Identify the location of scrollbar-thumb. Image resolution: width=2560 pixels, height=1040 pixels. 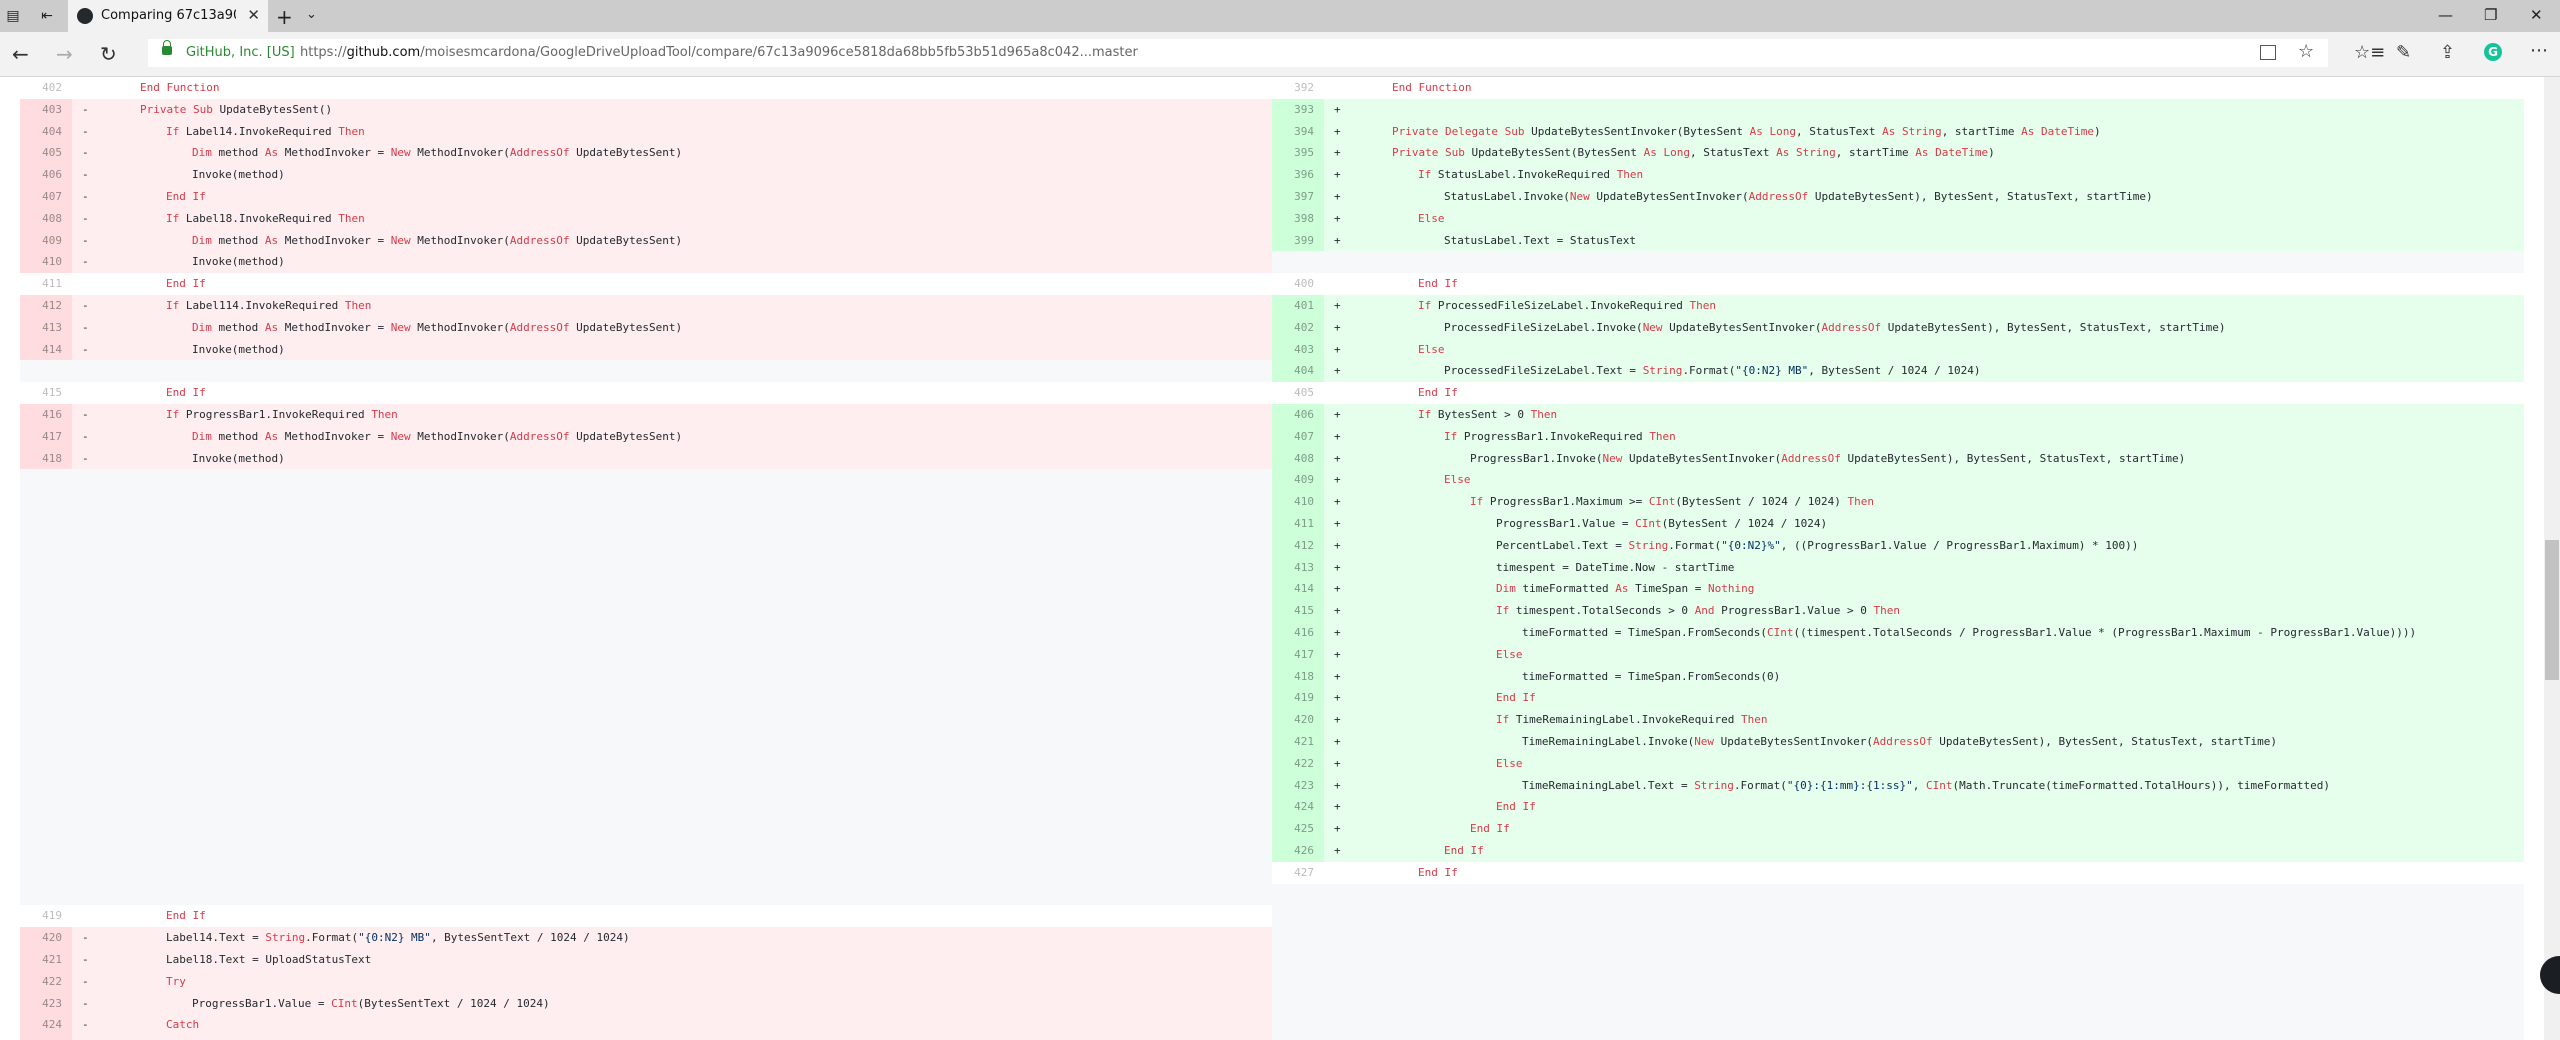
(2552, 610).